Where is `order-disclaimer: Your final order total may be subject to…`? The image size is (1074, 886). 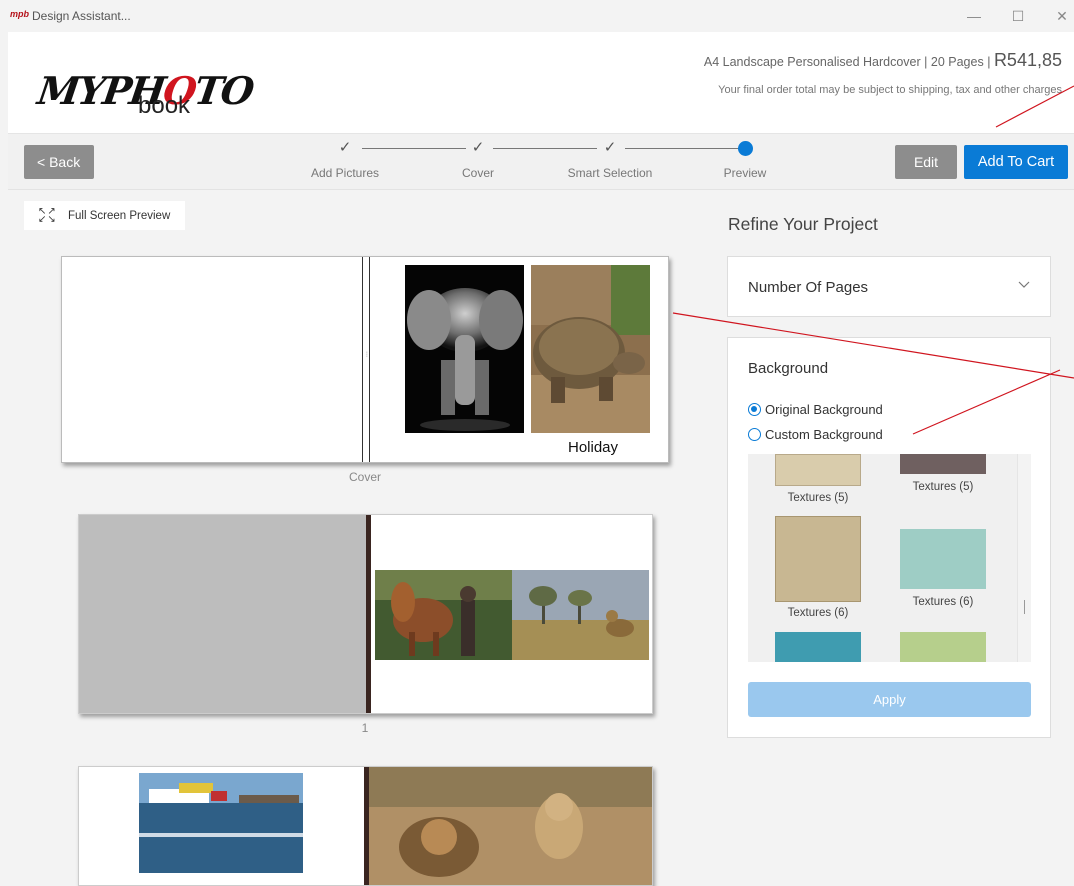 order-disclaimer: Your final order total may be subject to… is located at coordinates (890, 90).